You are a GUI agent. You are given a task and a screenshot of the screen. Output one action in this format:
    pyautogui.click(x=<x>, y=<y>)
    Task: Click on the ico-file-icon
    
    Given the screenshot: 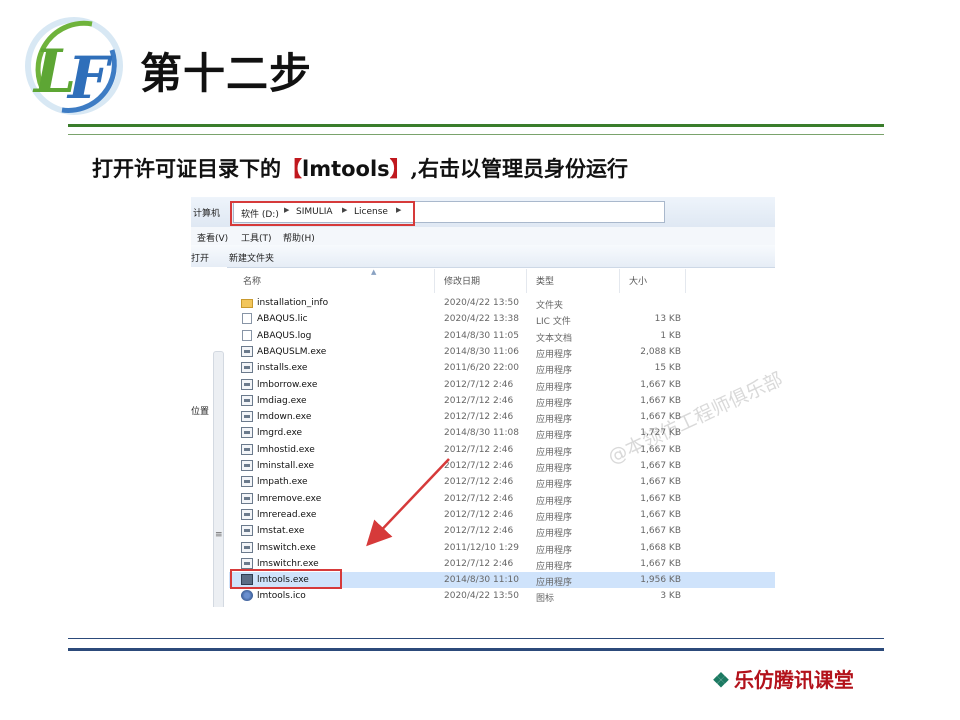 What is the action you would take?
    pyautogui.click(x=247, y=596)
    